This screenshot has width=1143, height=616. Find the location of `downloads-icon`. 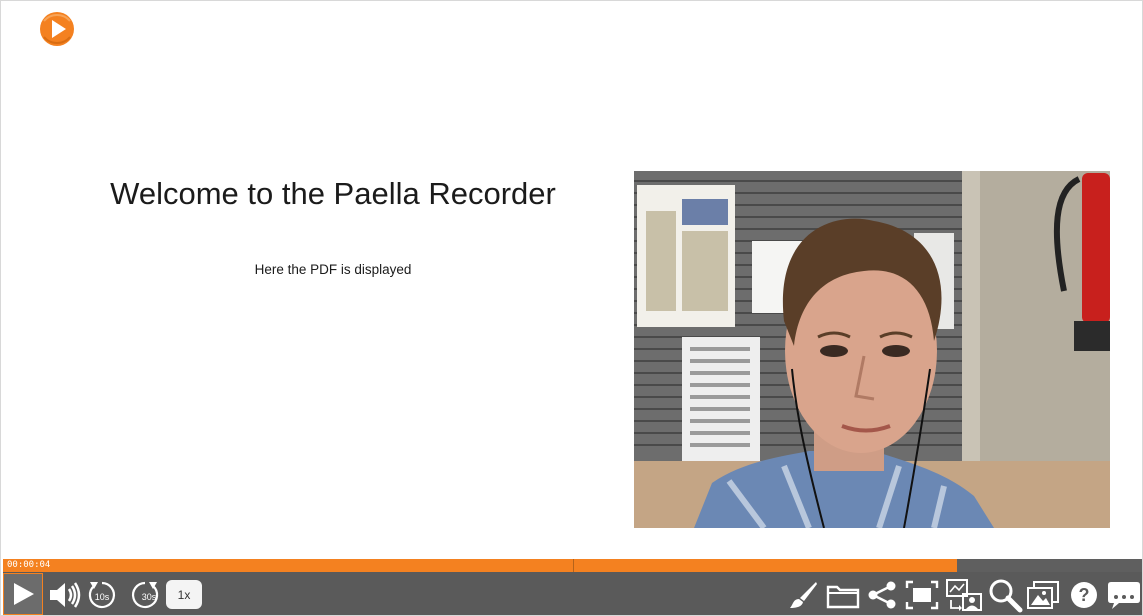

downloads-icon is located at coordinates (843, 596).